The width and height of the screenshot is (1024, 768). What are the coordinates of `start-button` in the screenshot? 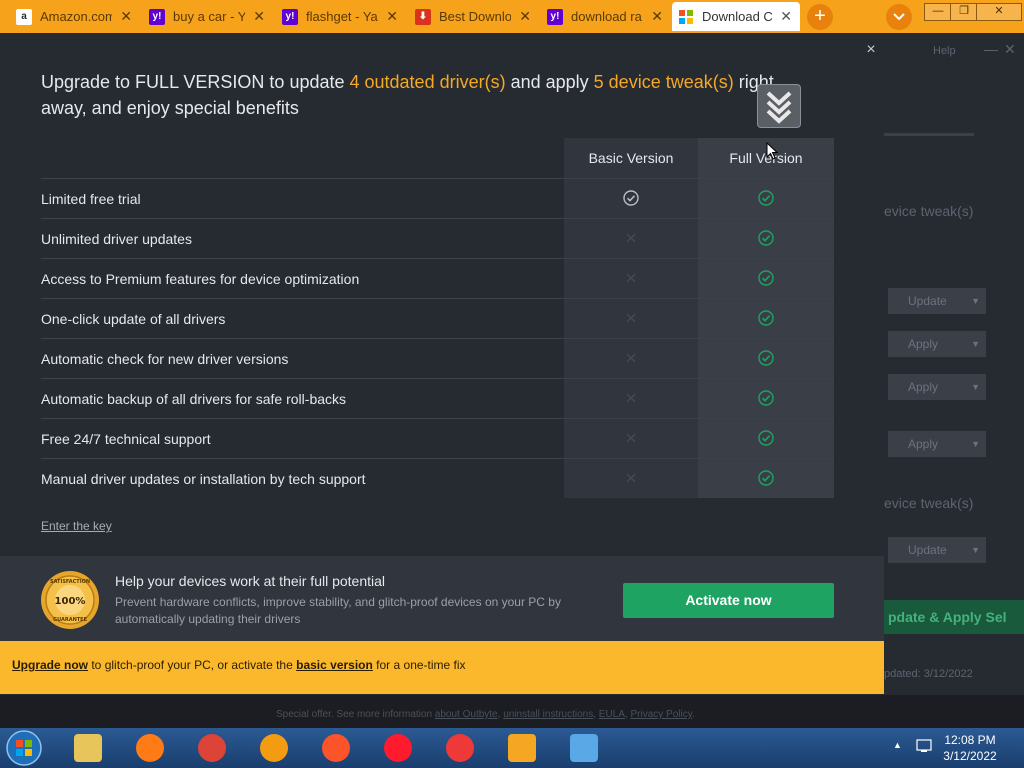 It's located at (24, 748).